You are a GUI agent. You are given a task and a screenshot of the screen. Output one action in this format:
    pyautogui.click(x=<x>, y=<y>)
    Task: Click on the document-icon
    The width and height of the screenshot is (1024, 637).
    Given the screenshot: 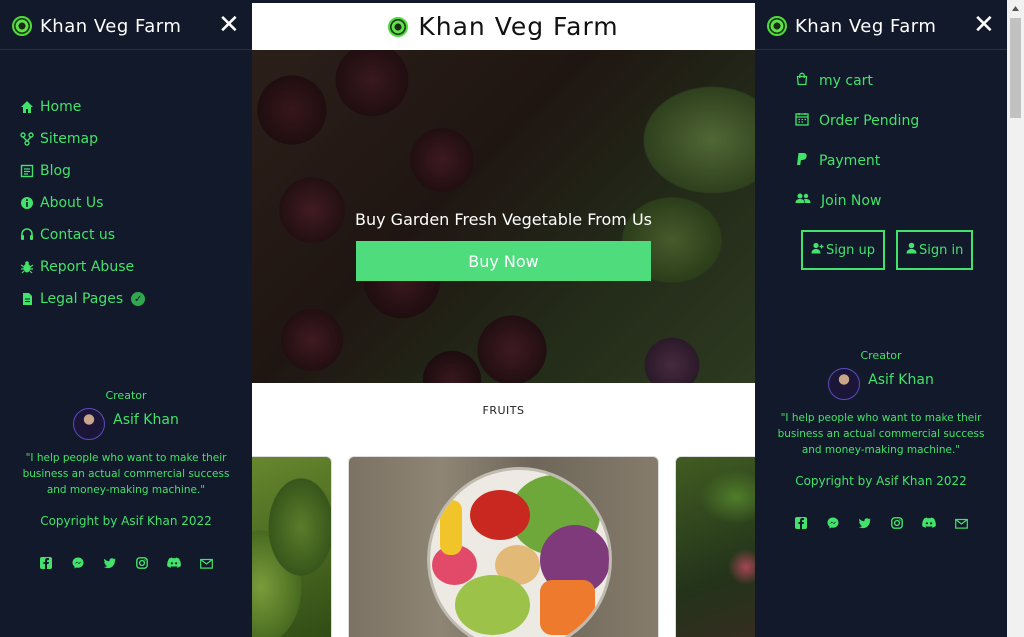 What is the action you would take?
    pyautogui.click(x=27, y=299)
    